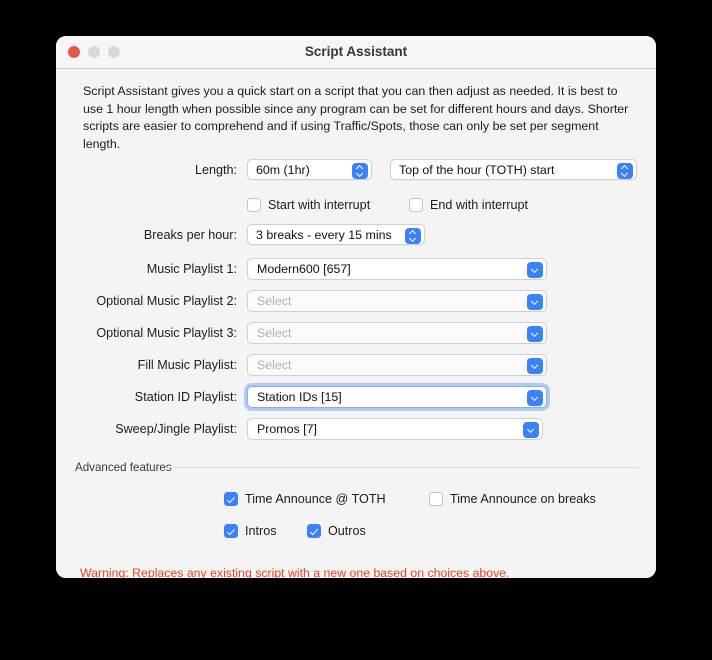 The height and width of the screenshot is (660, 712). What do you see at coordinates (397, 397) in the screenshot?
I see `station-id-playlist-combo: Station IDs [15]` at bounding box center [397, 397].